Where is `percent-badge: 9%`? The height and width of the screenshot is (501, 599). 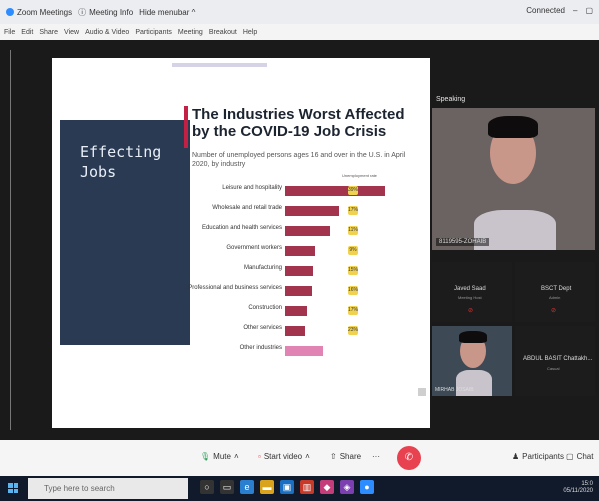
percent-badge: 9% is located at coordinates (353, 250).